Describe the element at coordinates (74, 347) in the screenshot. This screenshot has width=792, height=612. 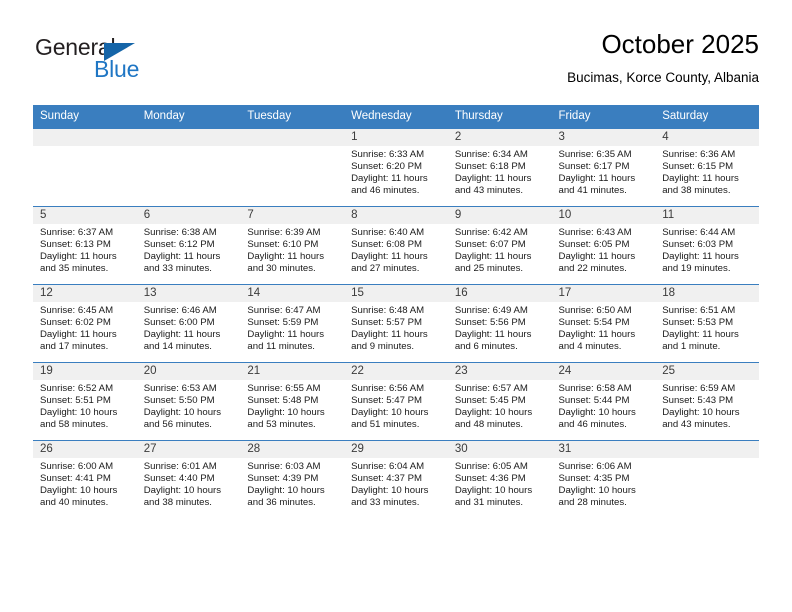
I see `daylight-text: and 17 minutes.` at that location.